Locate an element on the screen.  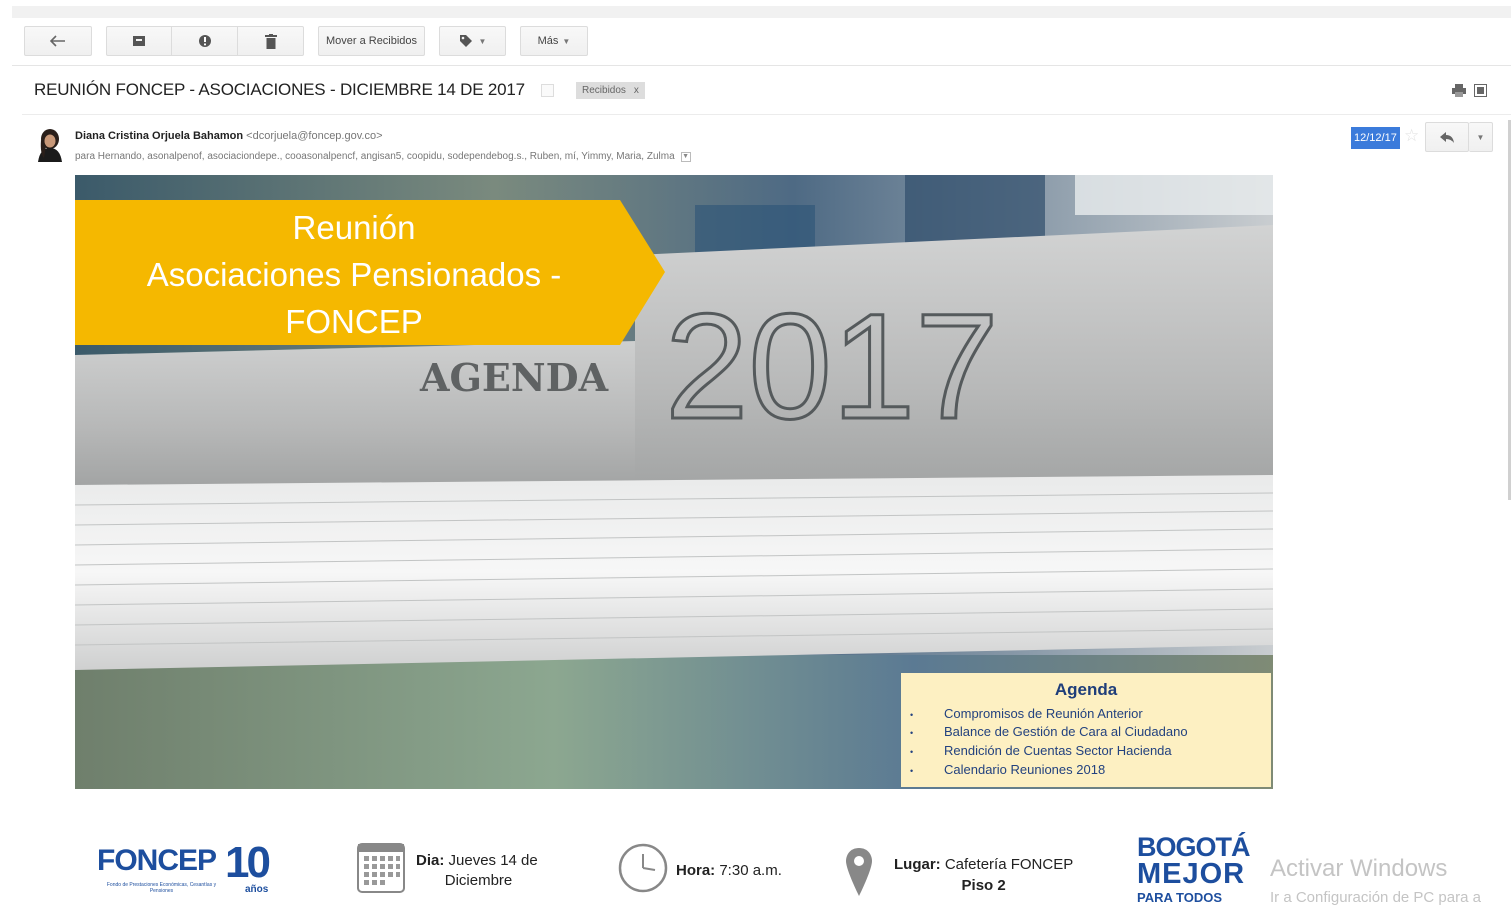
day-value-month: Diciembre is located at coordinates (478, 880).